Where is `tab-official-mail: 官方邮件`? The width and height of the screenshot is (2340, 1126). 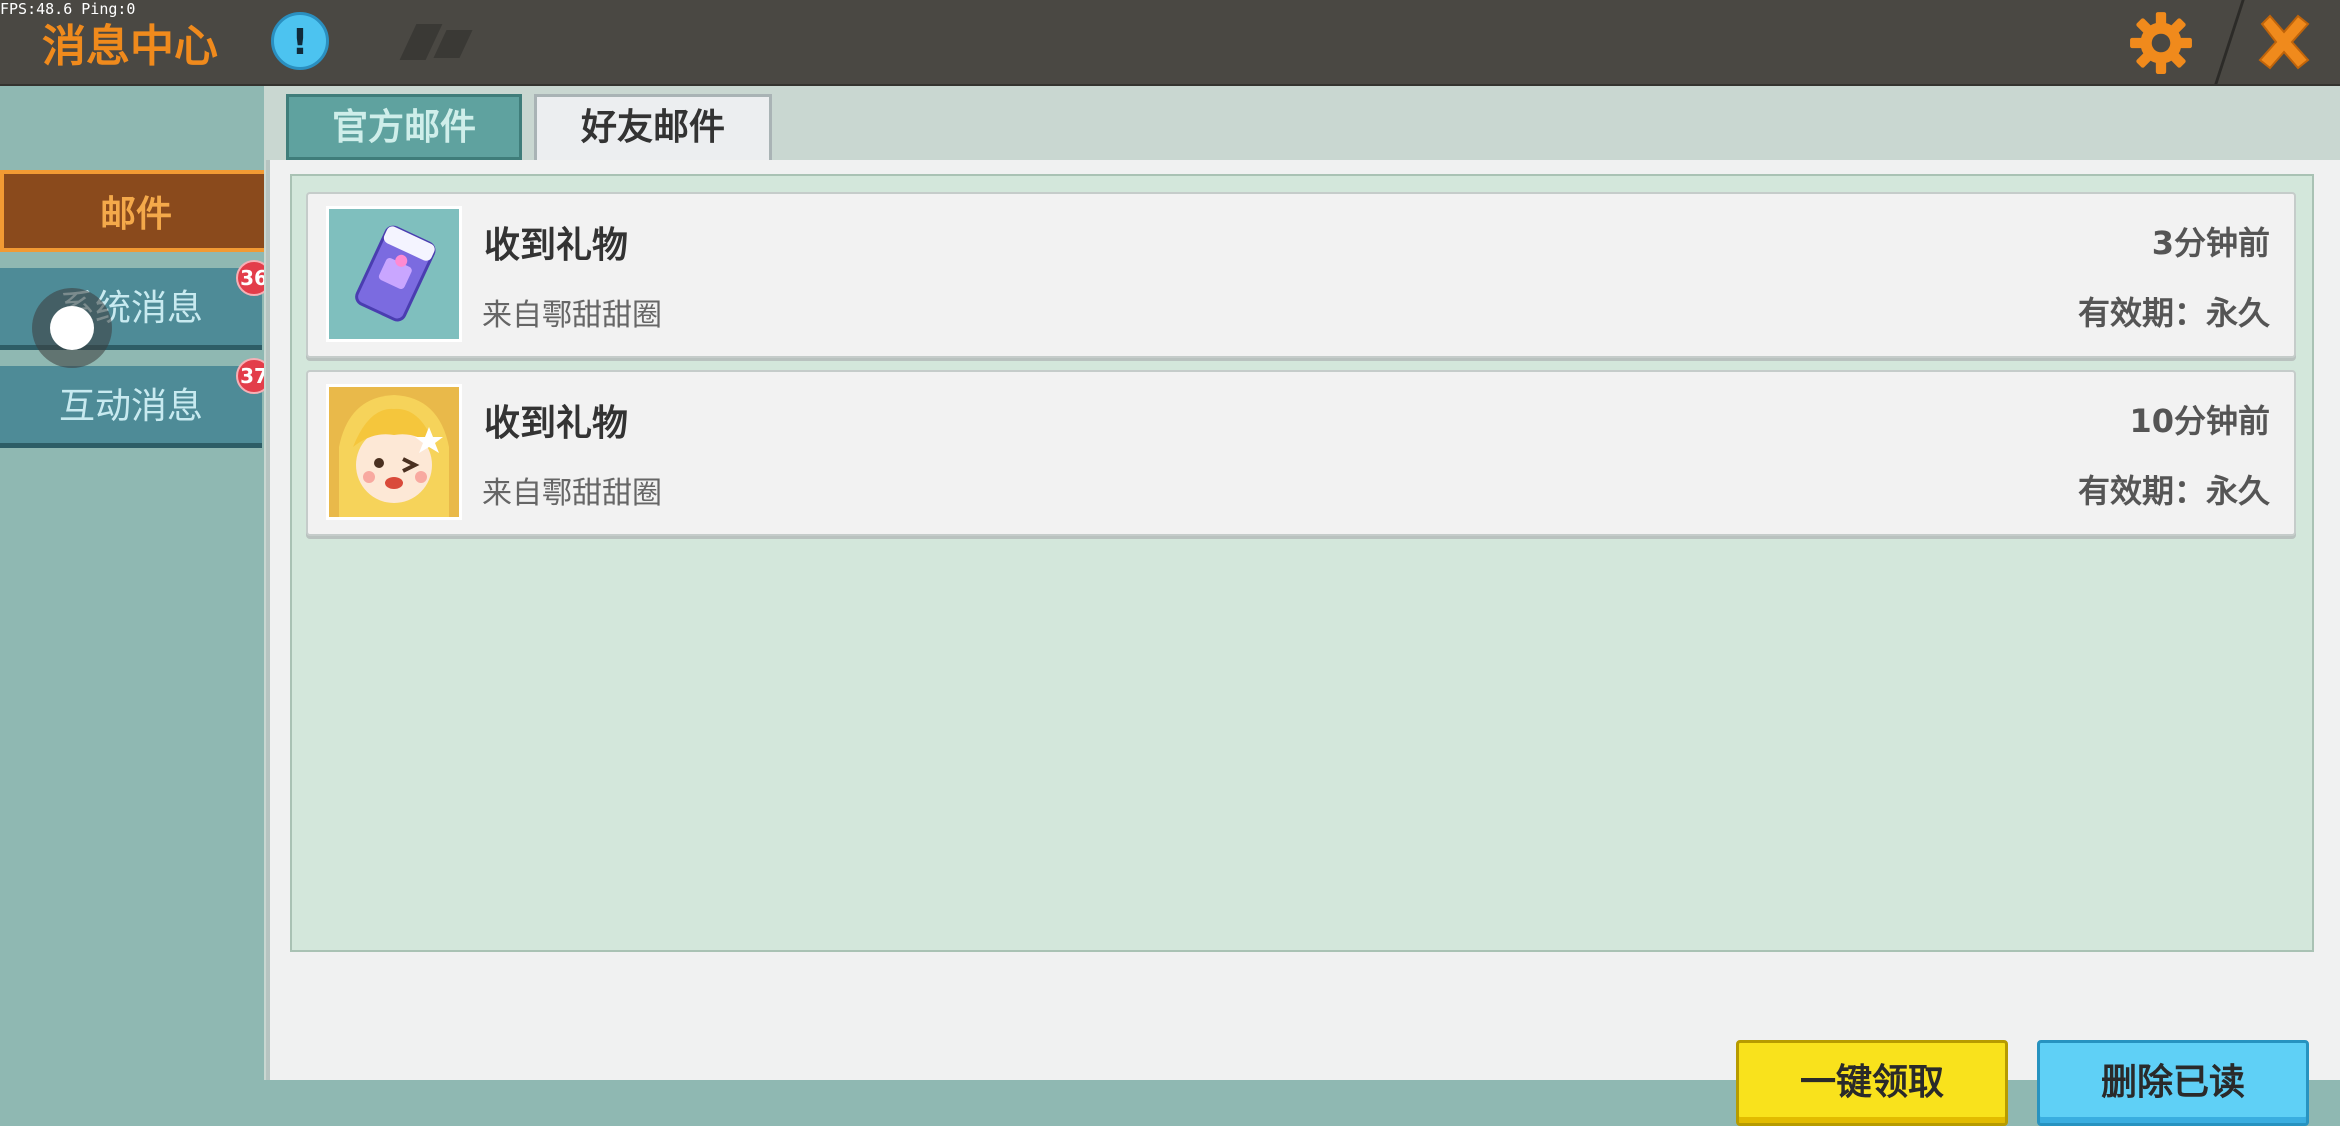
tab-official-mail: 官方邮件 is located at coordinates (404, 127).